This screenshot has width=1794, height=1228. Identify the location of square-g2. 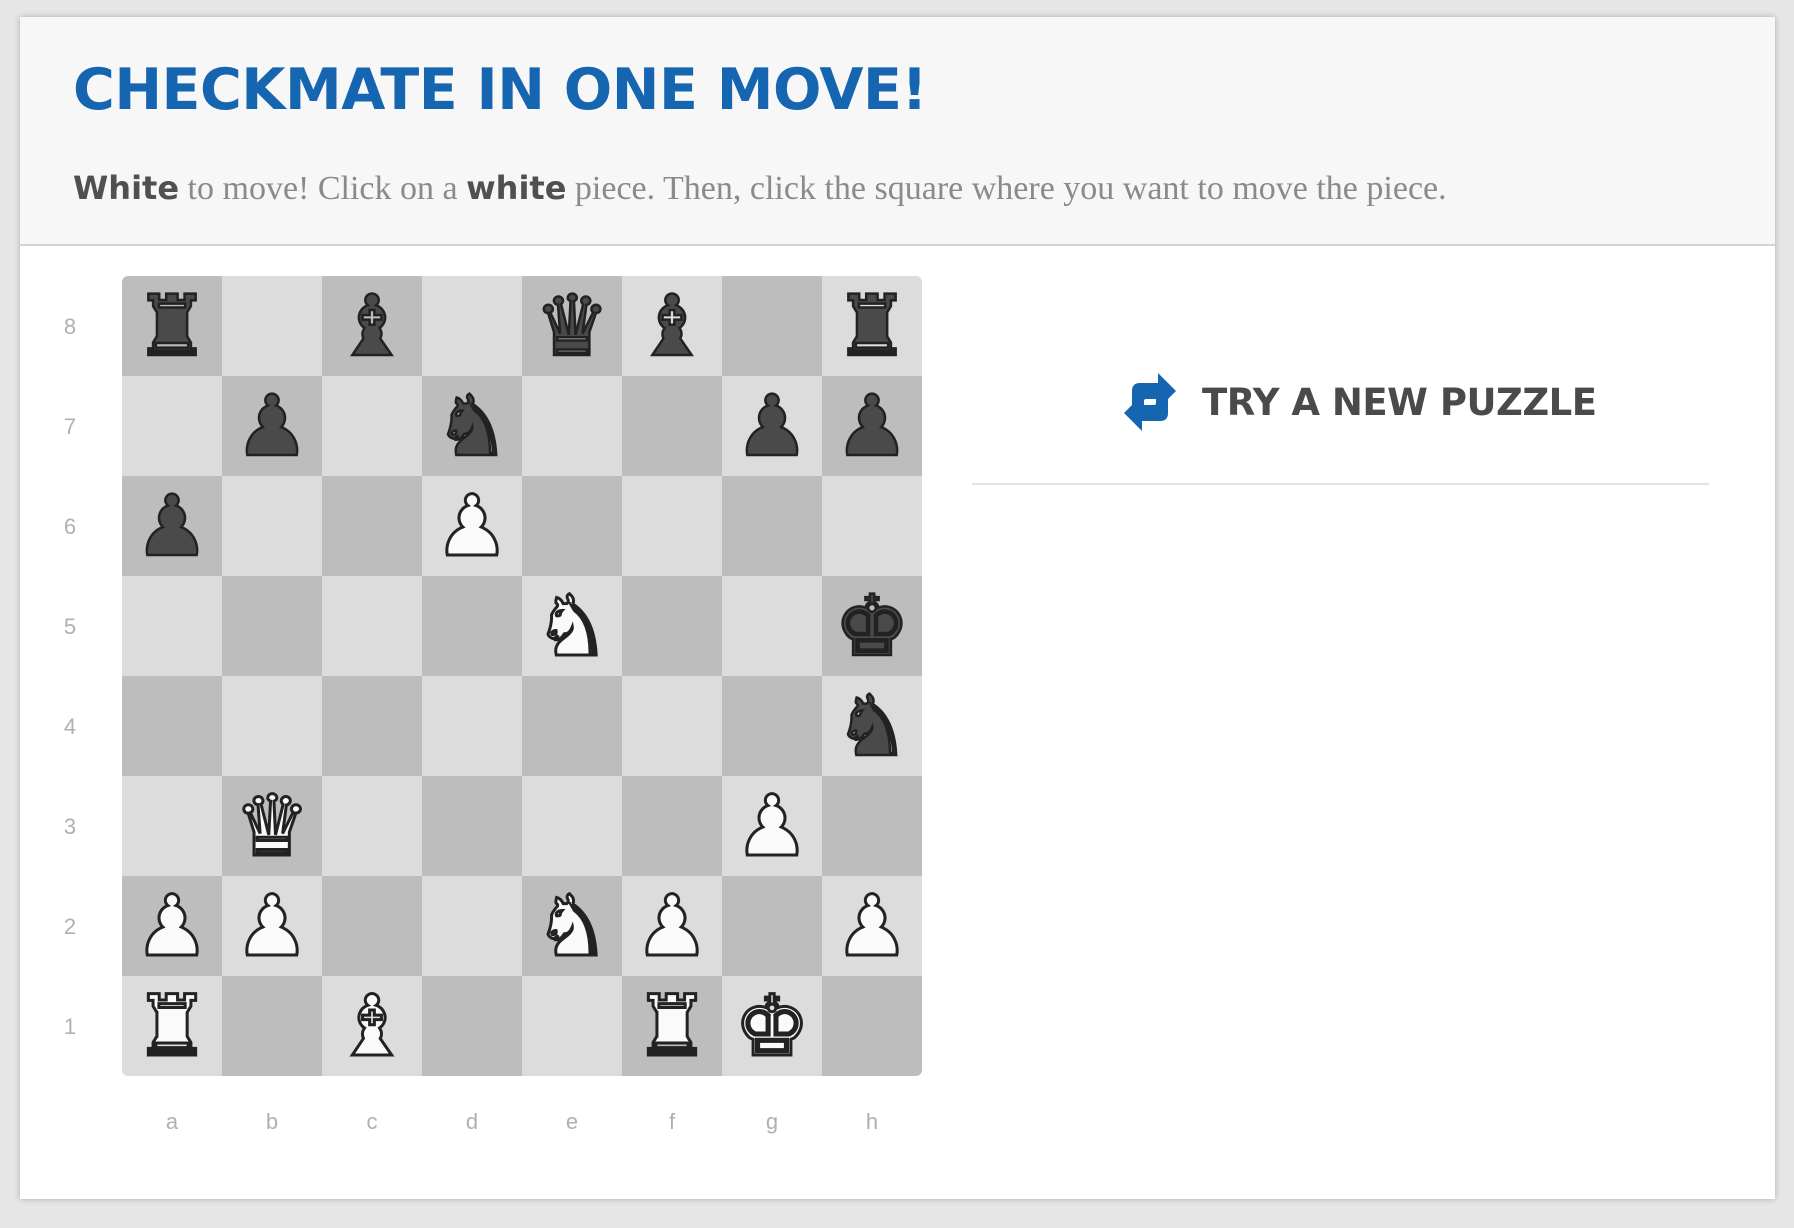
(772, 926).